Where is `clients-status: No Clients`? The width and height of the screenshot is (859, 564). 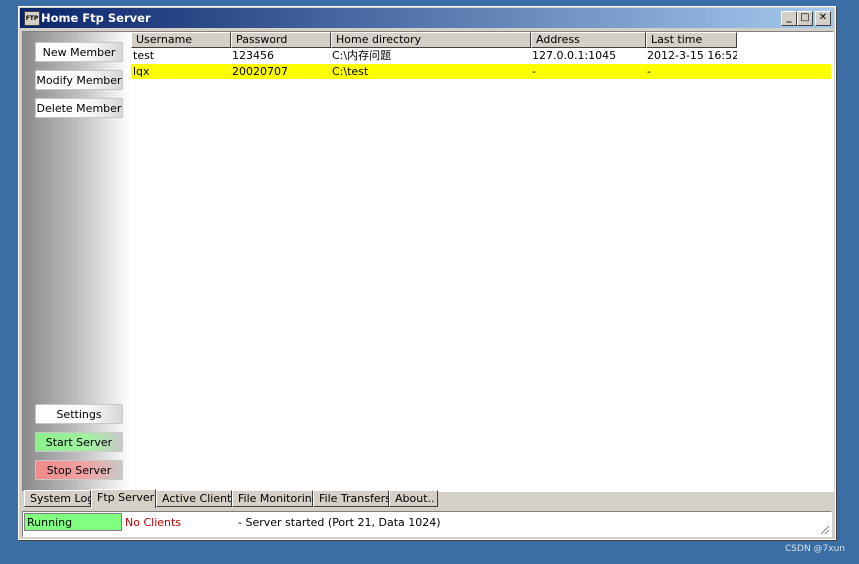 clients-status: No Clients is located at coordinates (153, 522).